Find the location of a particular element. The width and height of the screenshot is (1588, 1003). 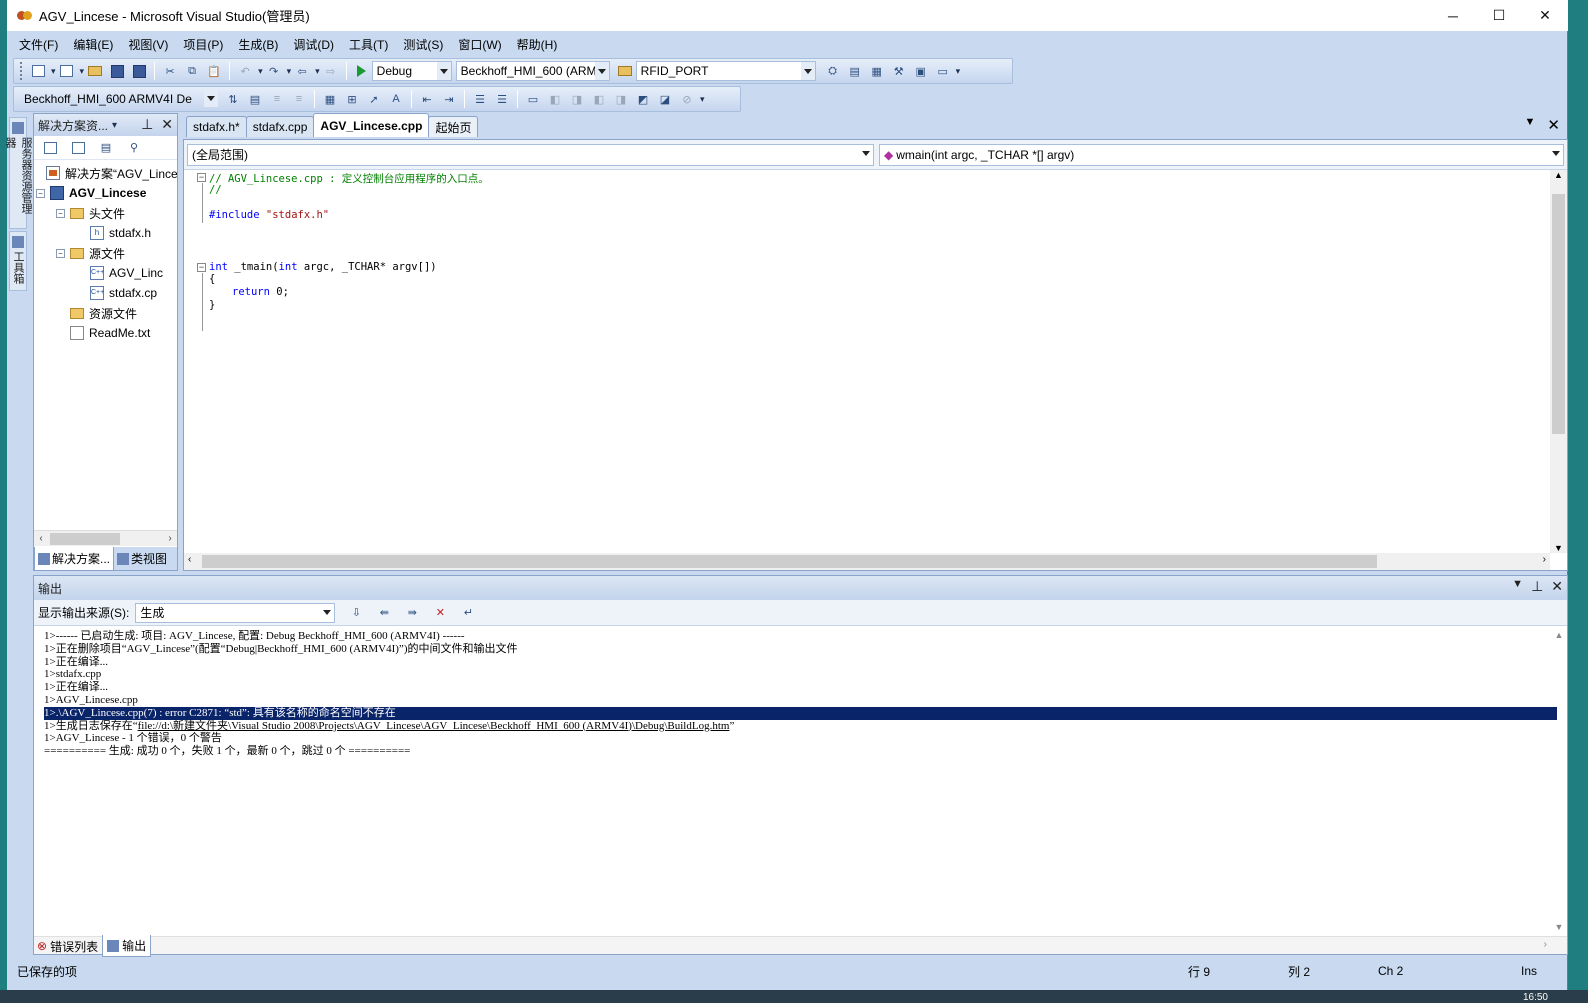

class-diagram-icon: ⚲ is located at coordinates (134, 148).